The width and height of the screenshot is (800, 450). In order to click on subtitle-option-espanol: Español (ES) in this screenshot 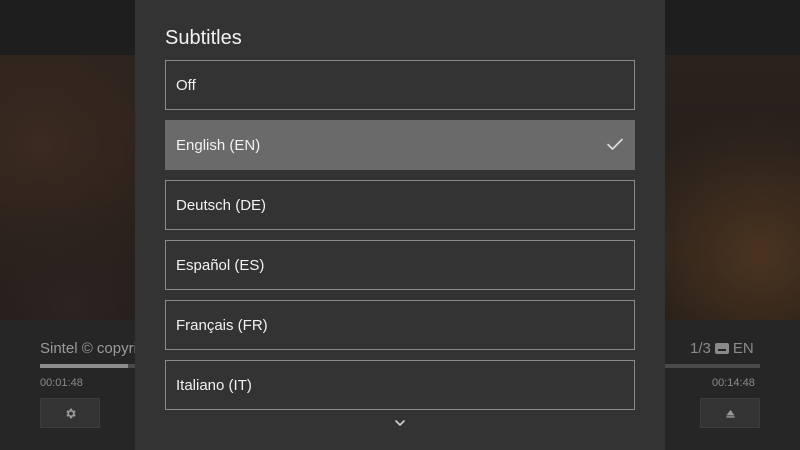, I will do `click(400, 265)`.